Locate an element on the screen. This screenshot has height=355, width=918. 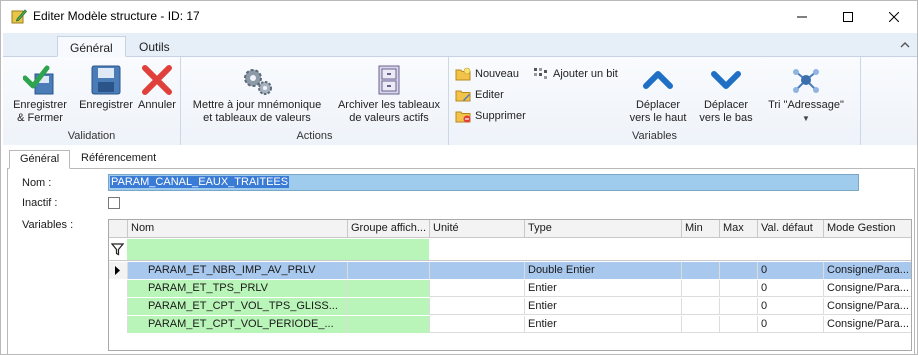
save-close-label: Enregistrer & Fermer is located at coordinates (40, 111).